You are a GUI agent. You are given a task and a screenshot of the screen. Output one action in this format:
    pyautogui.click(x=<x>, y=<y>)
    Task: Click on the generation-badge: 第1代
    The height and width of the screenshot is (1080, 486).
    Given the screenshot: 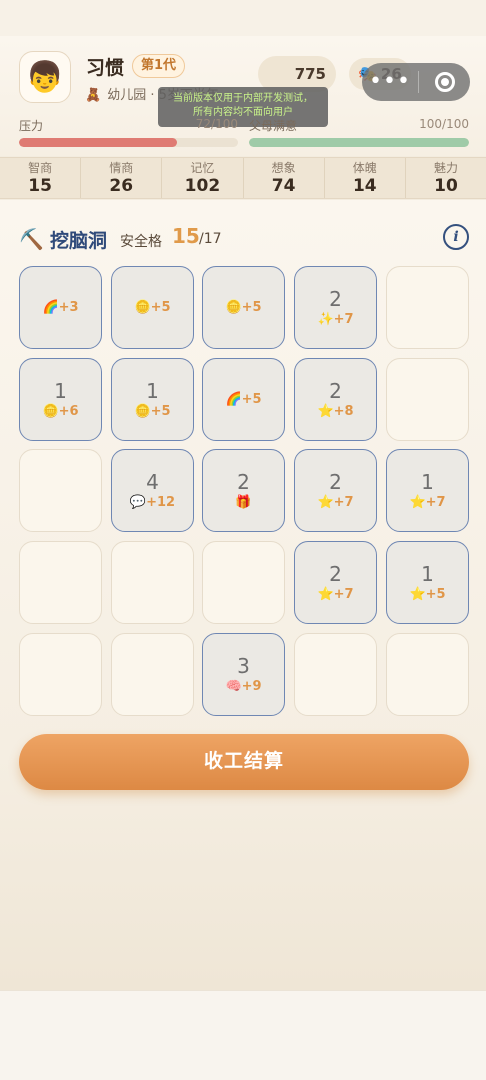 What is the action you would take?
    pyautogui.click(x=159, y=66)
    